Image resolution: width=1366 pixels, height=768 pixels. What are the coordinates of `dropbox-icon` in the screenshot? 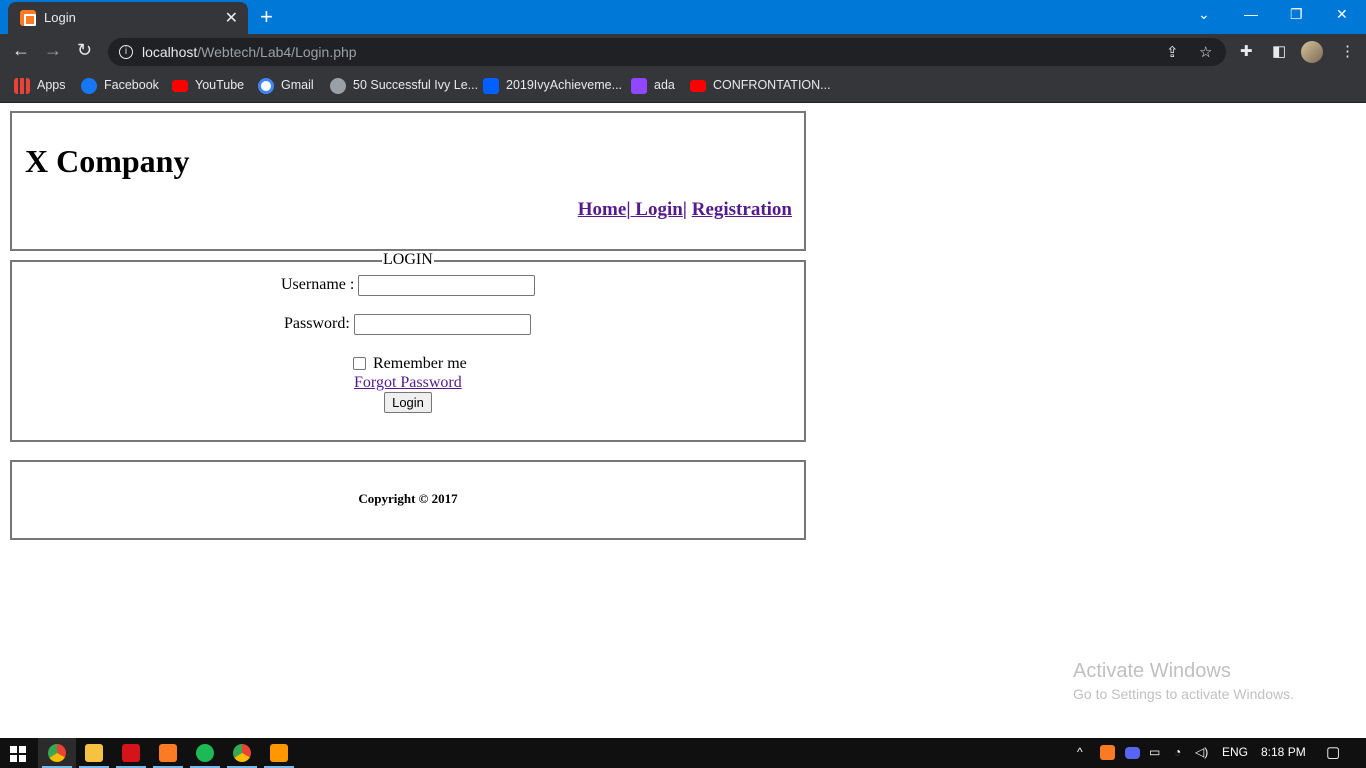 It's located at (491, 86).